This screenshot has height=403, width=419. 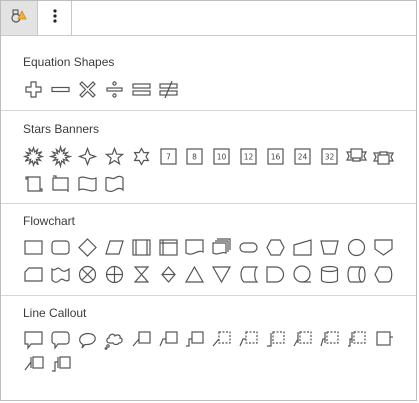 I want to click on multiply-icon, so click(x=87, y=89).